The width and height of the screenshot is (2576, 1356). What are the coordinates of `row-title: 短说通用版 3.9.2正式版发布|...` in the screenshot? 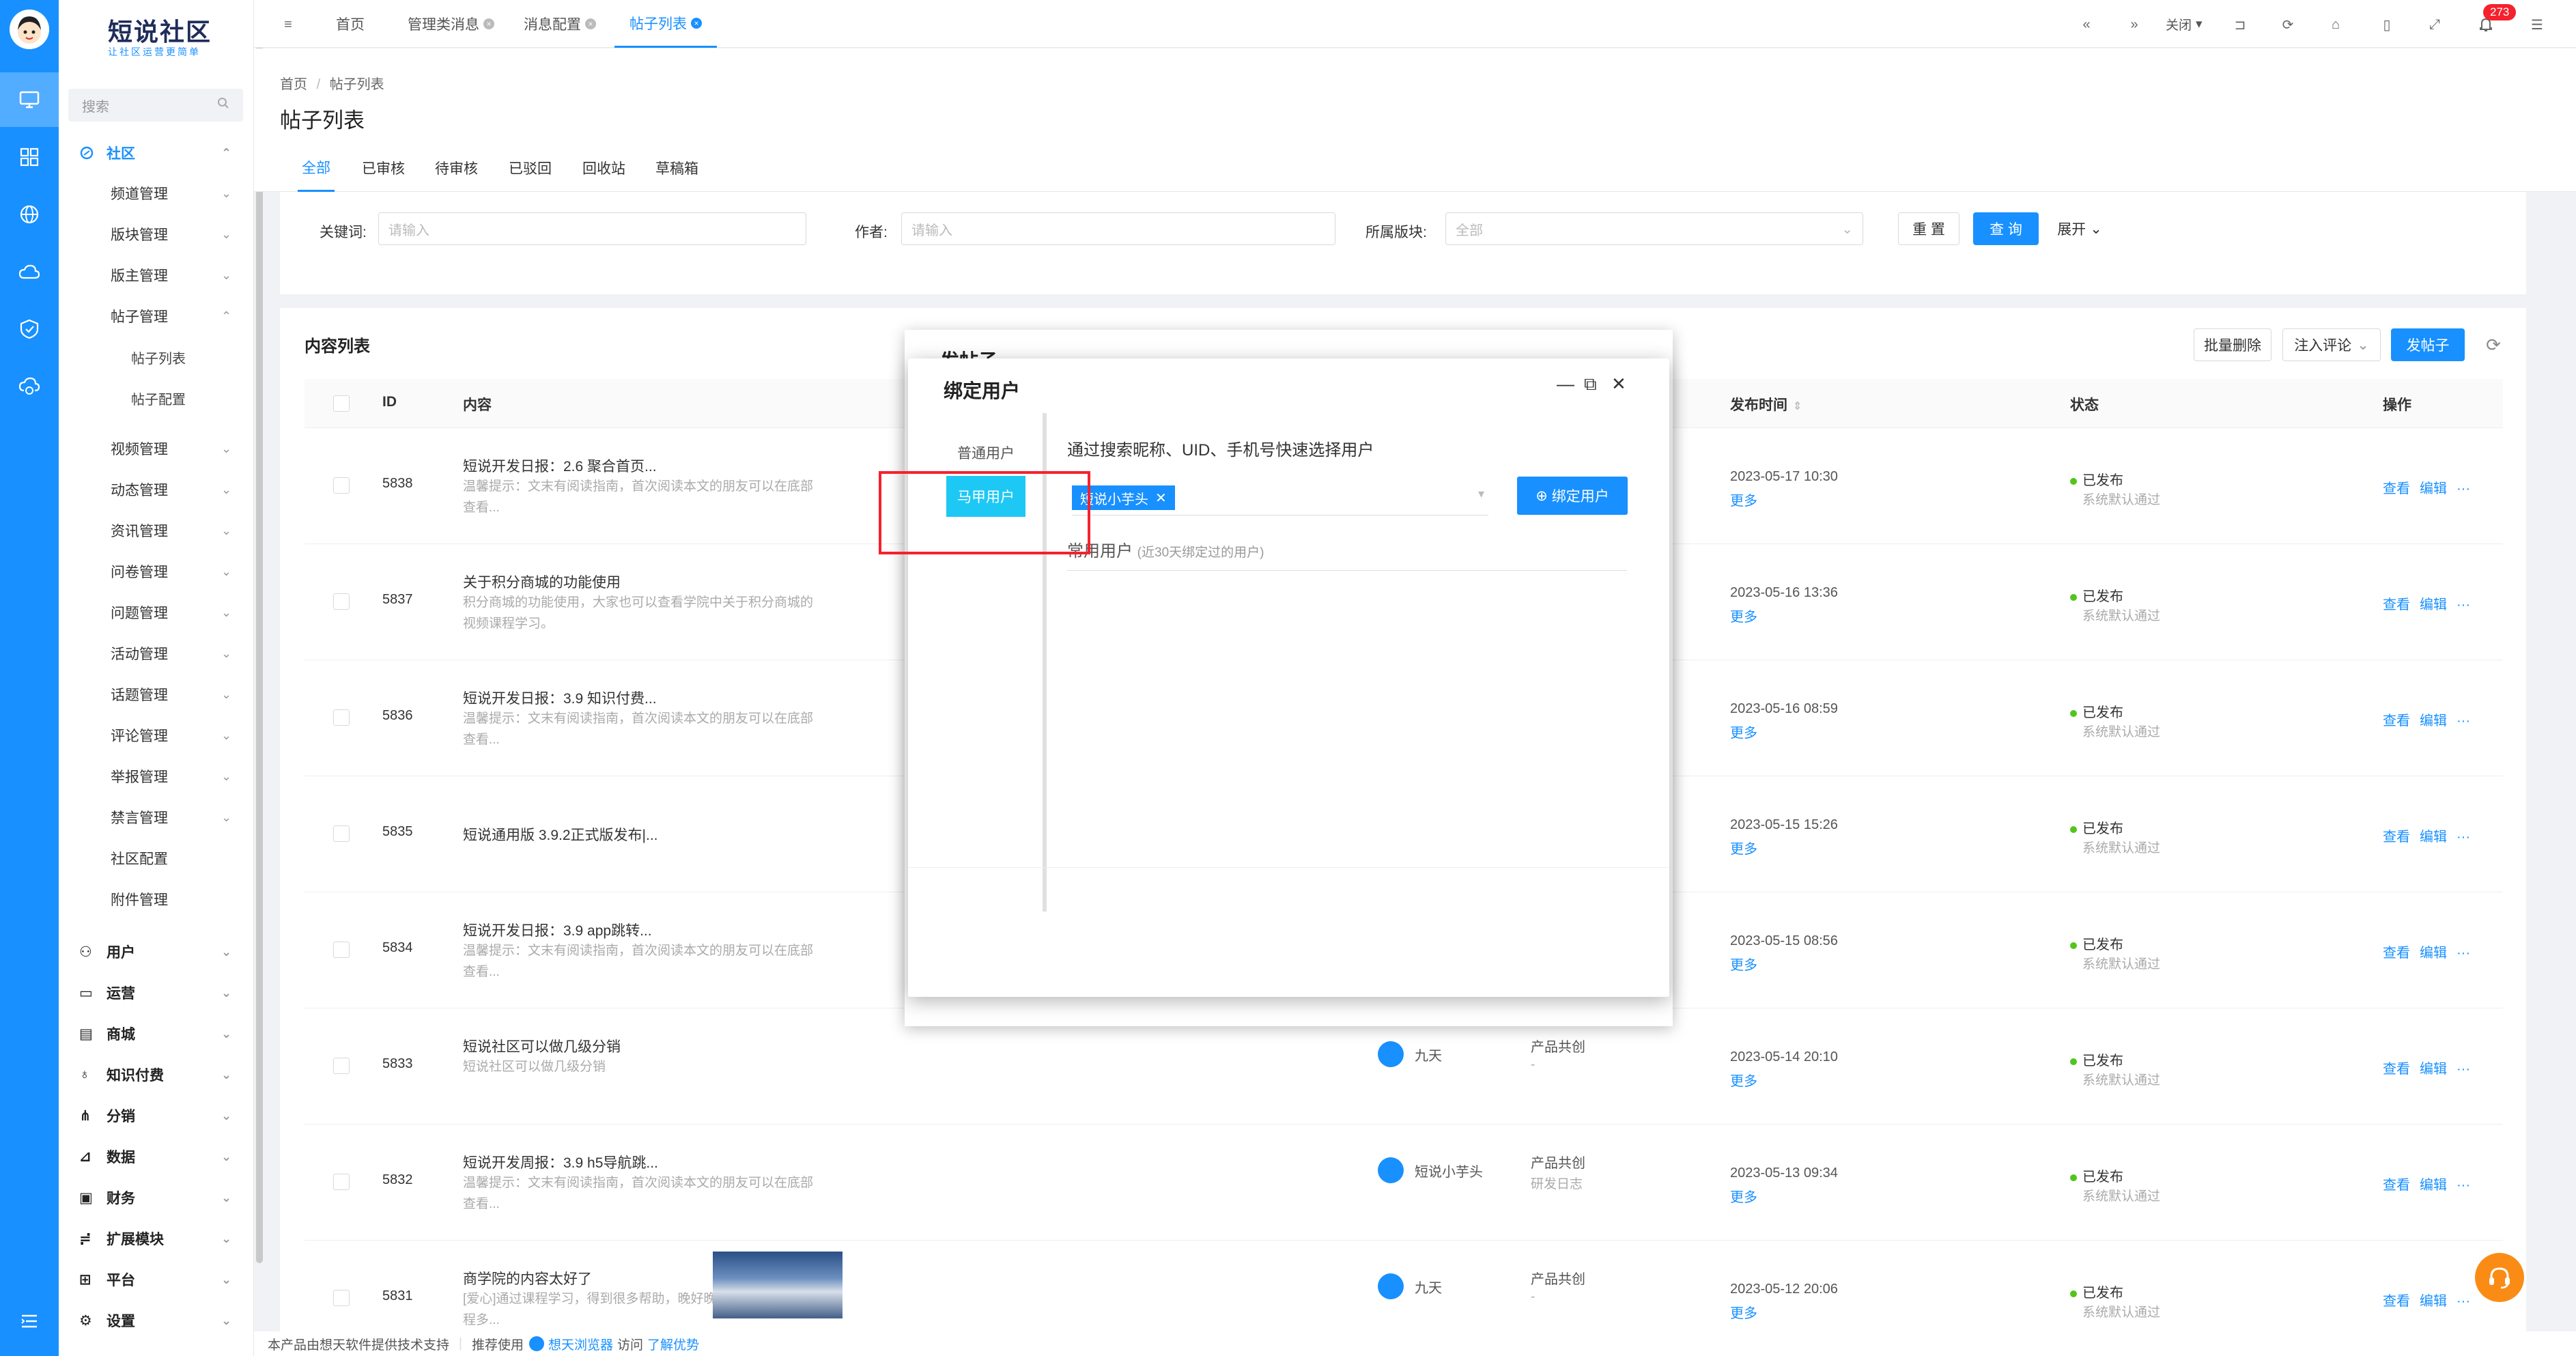 It's located at (560, 834).